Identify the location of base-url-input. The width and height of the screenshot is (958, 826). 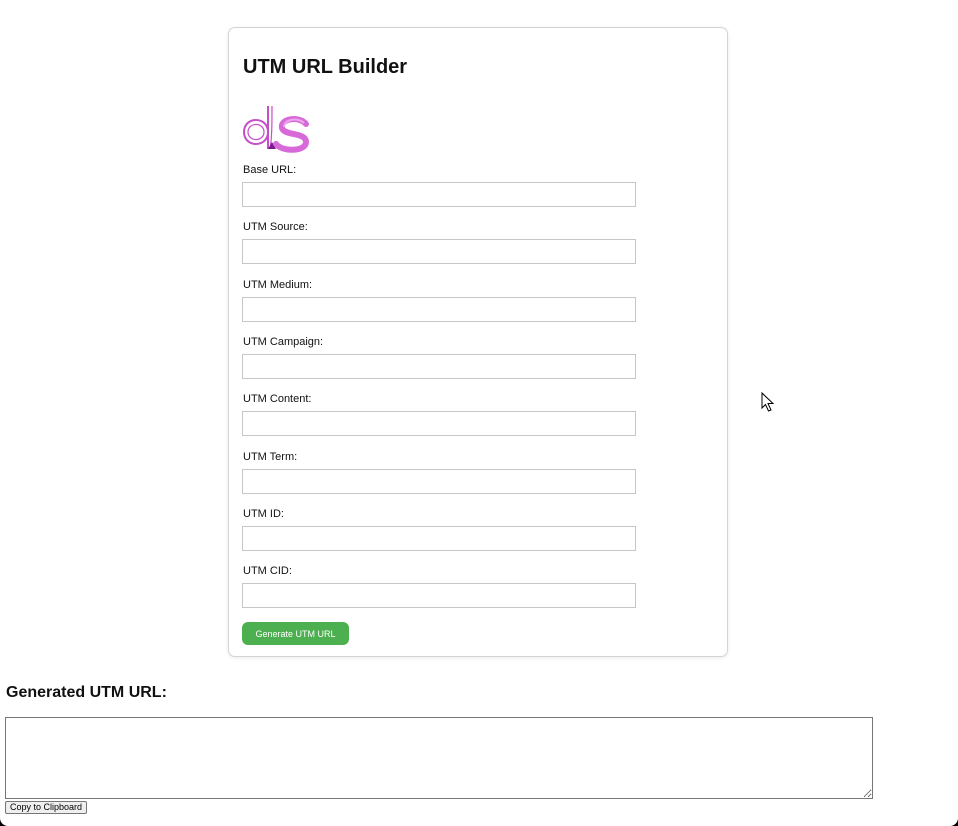
(439, 194).